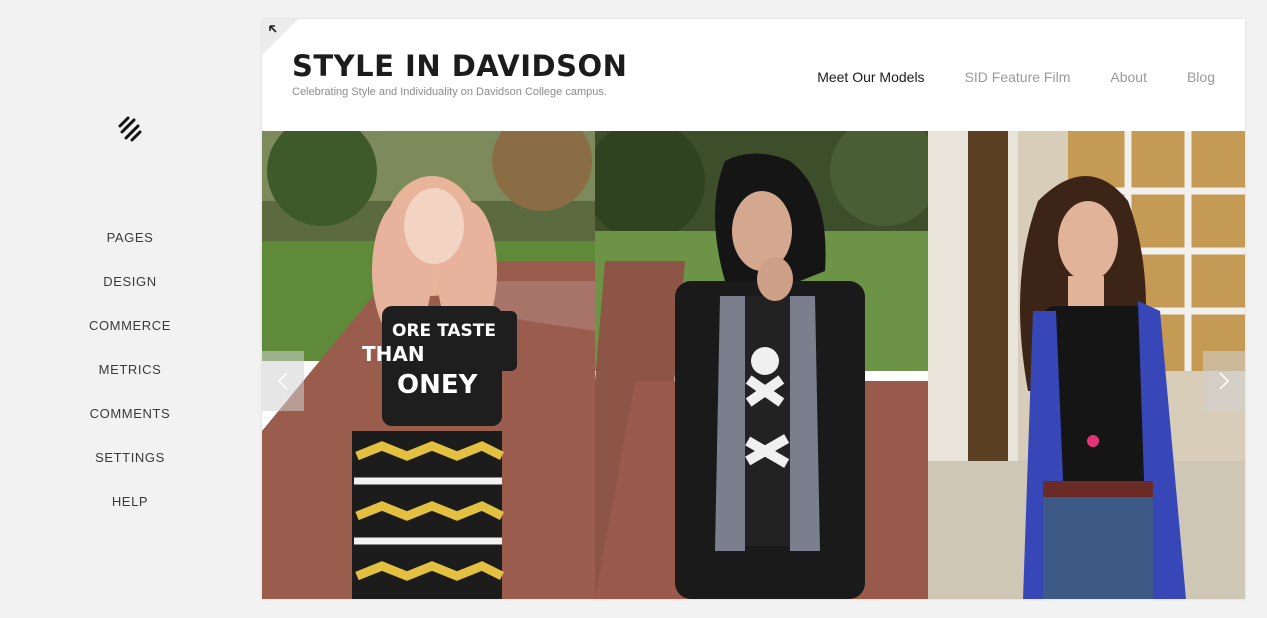 This screenshot has height=618, width=1267. What do you see at coordinates (130, 424) in the screenshot?
I see `sidebar-item-comments: COMMENTS` at bounding box center [130, 424].